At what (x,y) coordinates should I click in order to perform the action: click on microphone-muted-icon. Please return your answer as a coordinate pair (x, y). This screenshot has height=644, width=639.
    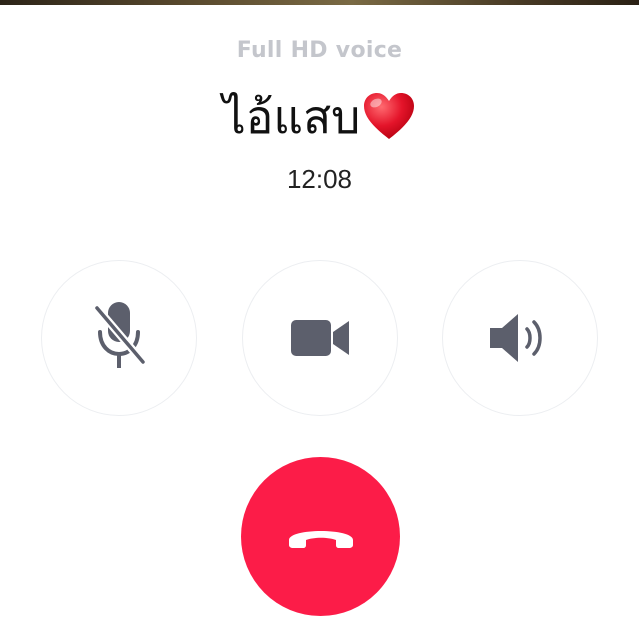
    Looking at the image, I should click on (119, 338).